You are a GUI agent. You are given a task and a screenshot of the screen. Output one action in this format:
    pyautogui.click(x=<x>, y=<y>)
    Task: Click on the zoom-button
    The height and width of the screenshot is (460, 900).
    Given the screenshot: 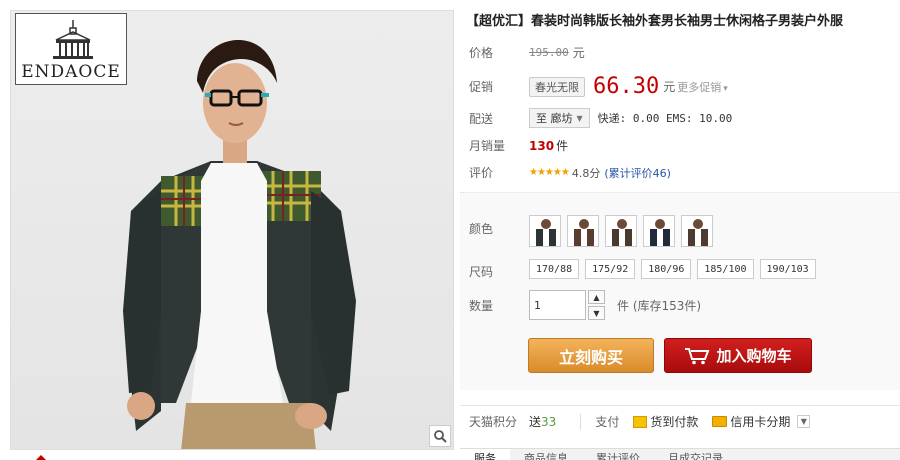 What is the action you would take?
    pyautogui.click(x=440, y=436)
    